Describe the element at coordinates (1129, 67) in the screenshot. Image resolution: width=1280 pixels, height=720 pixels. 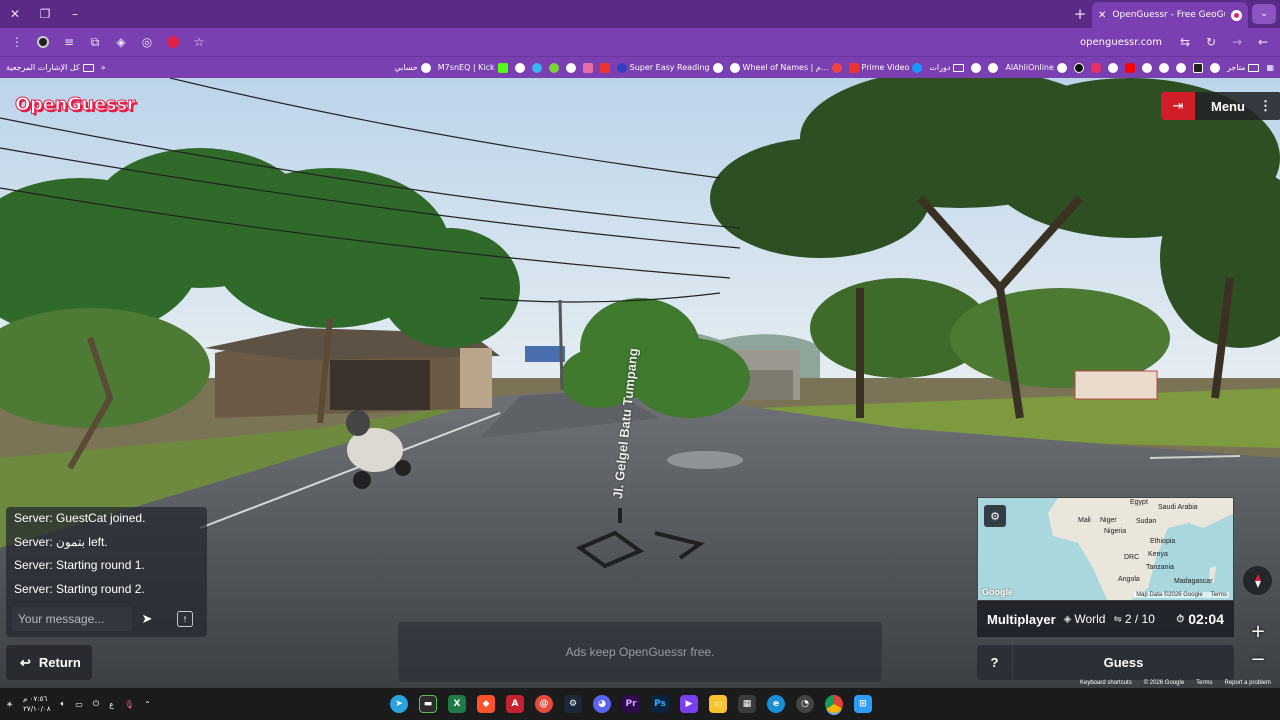
I see `youtube-favicon-icon` at that location.